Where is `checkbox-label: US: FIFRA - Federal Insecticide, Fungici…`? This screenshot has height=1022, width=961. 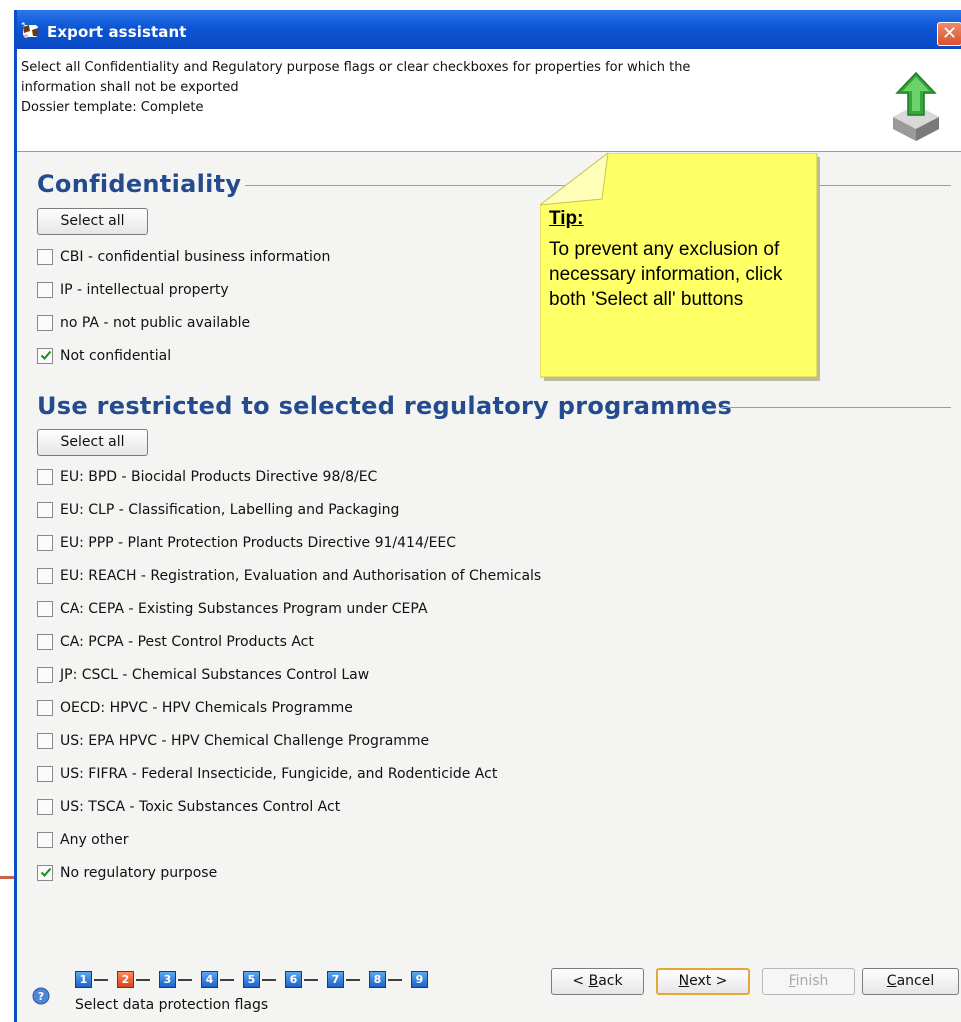
checkbox-label: US: FIFRA - Federal Insecticide, Fungici… is located at coordinates (279, 774).